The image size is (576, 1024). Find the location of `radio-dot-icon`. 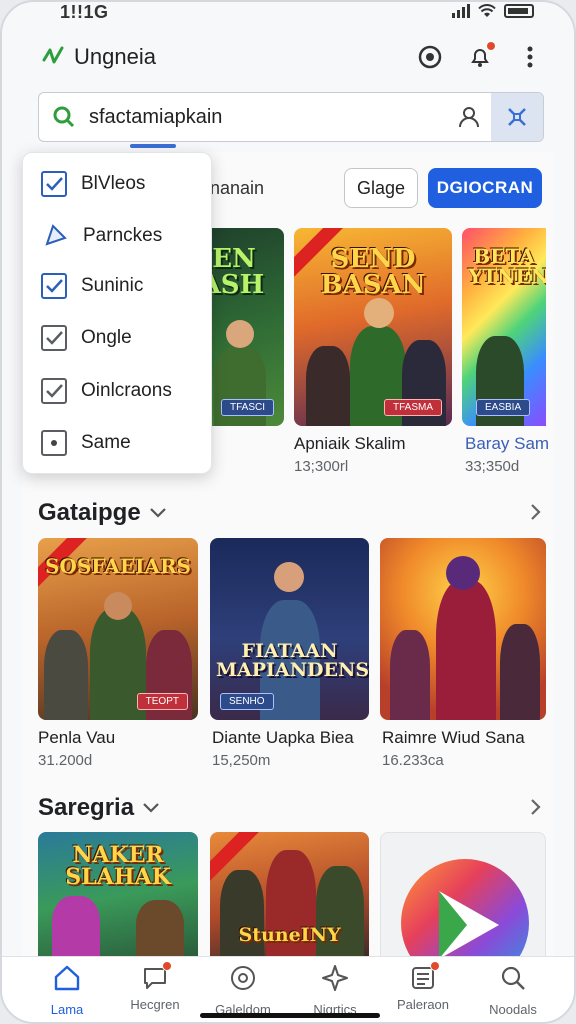

radio-dot-icon is located at coordinates (54, 443).